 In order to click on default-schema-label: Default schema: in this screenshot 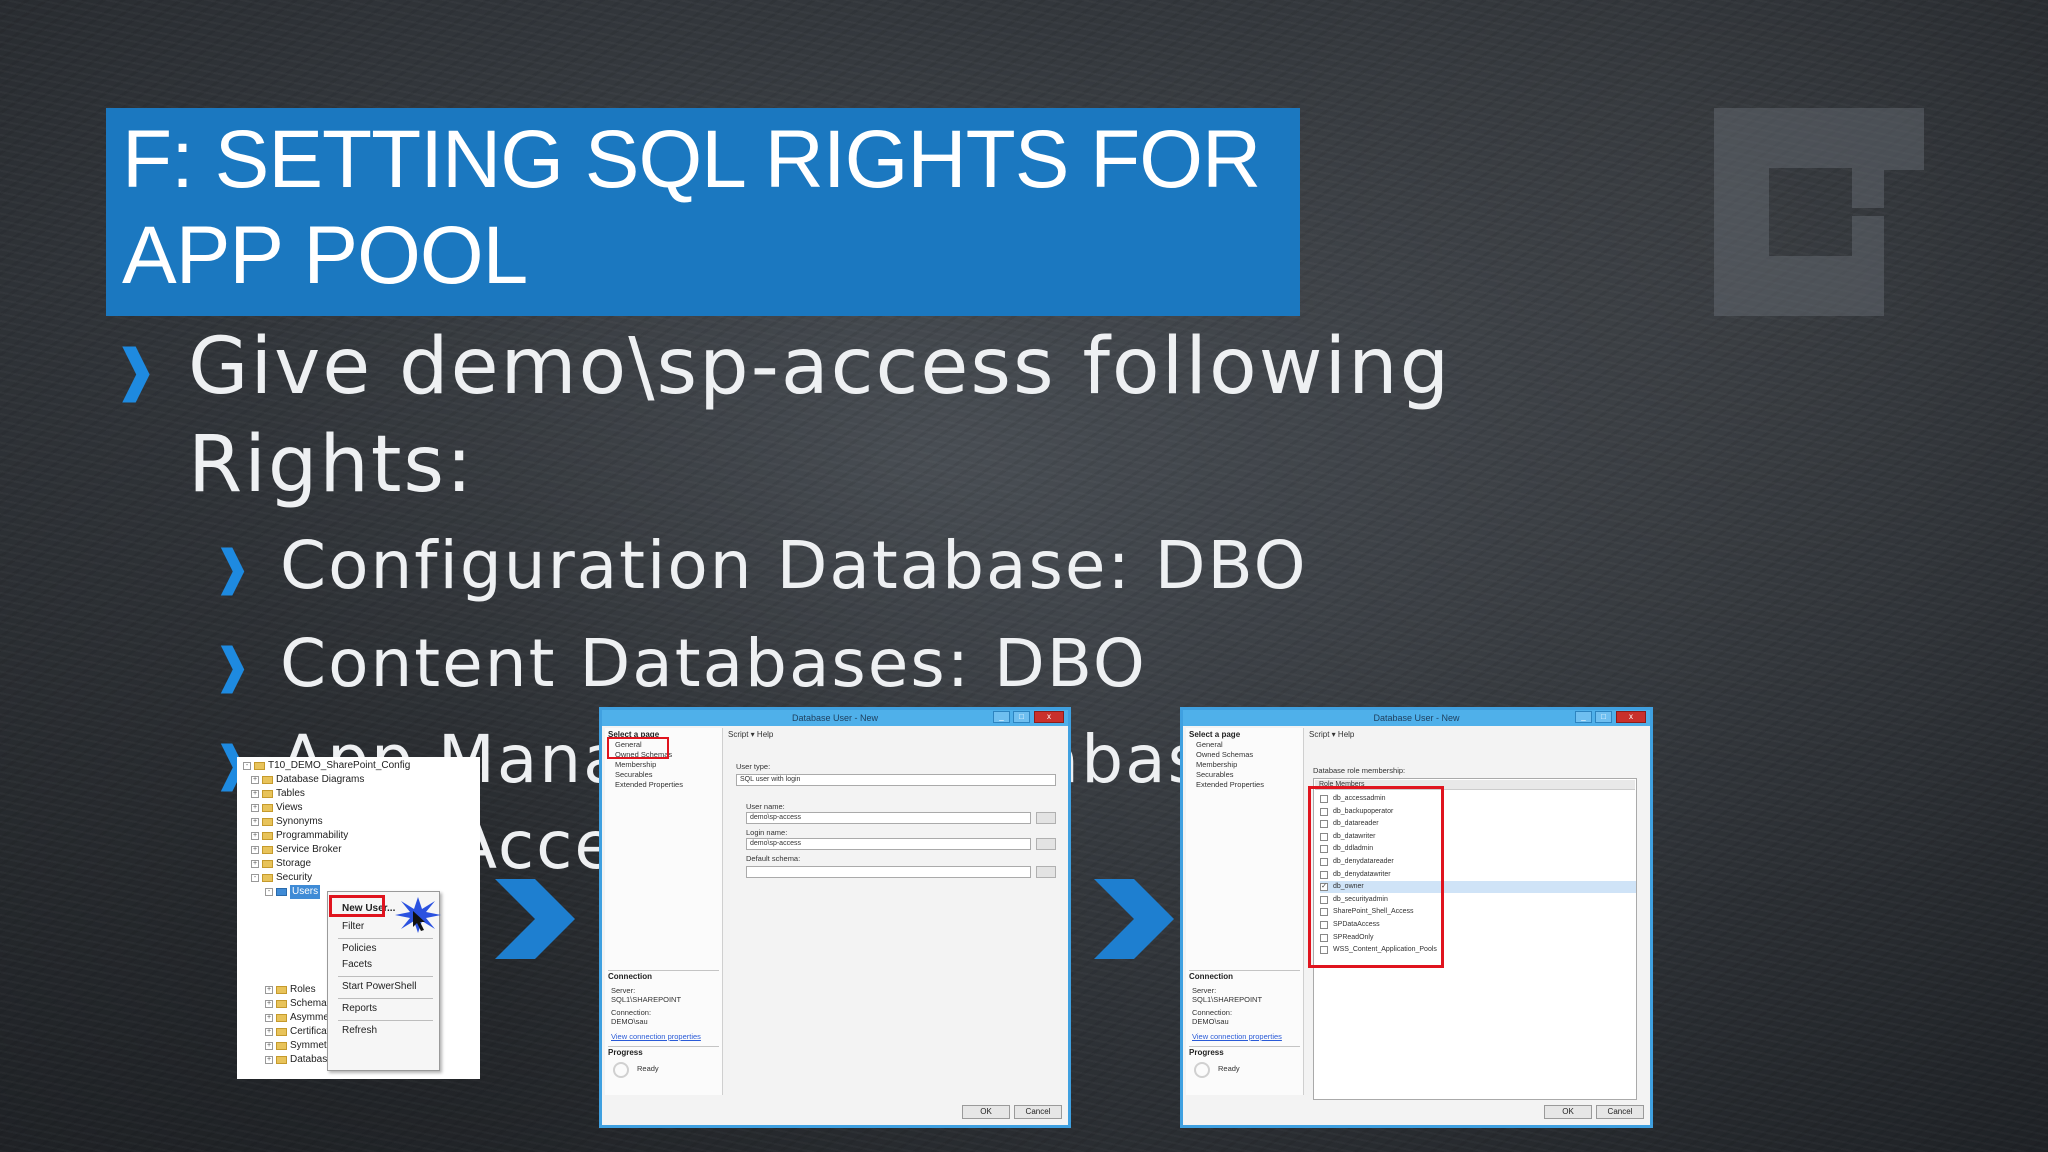, I will do `click(773, 858)`.